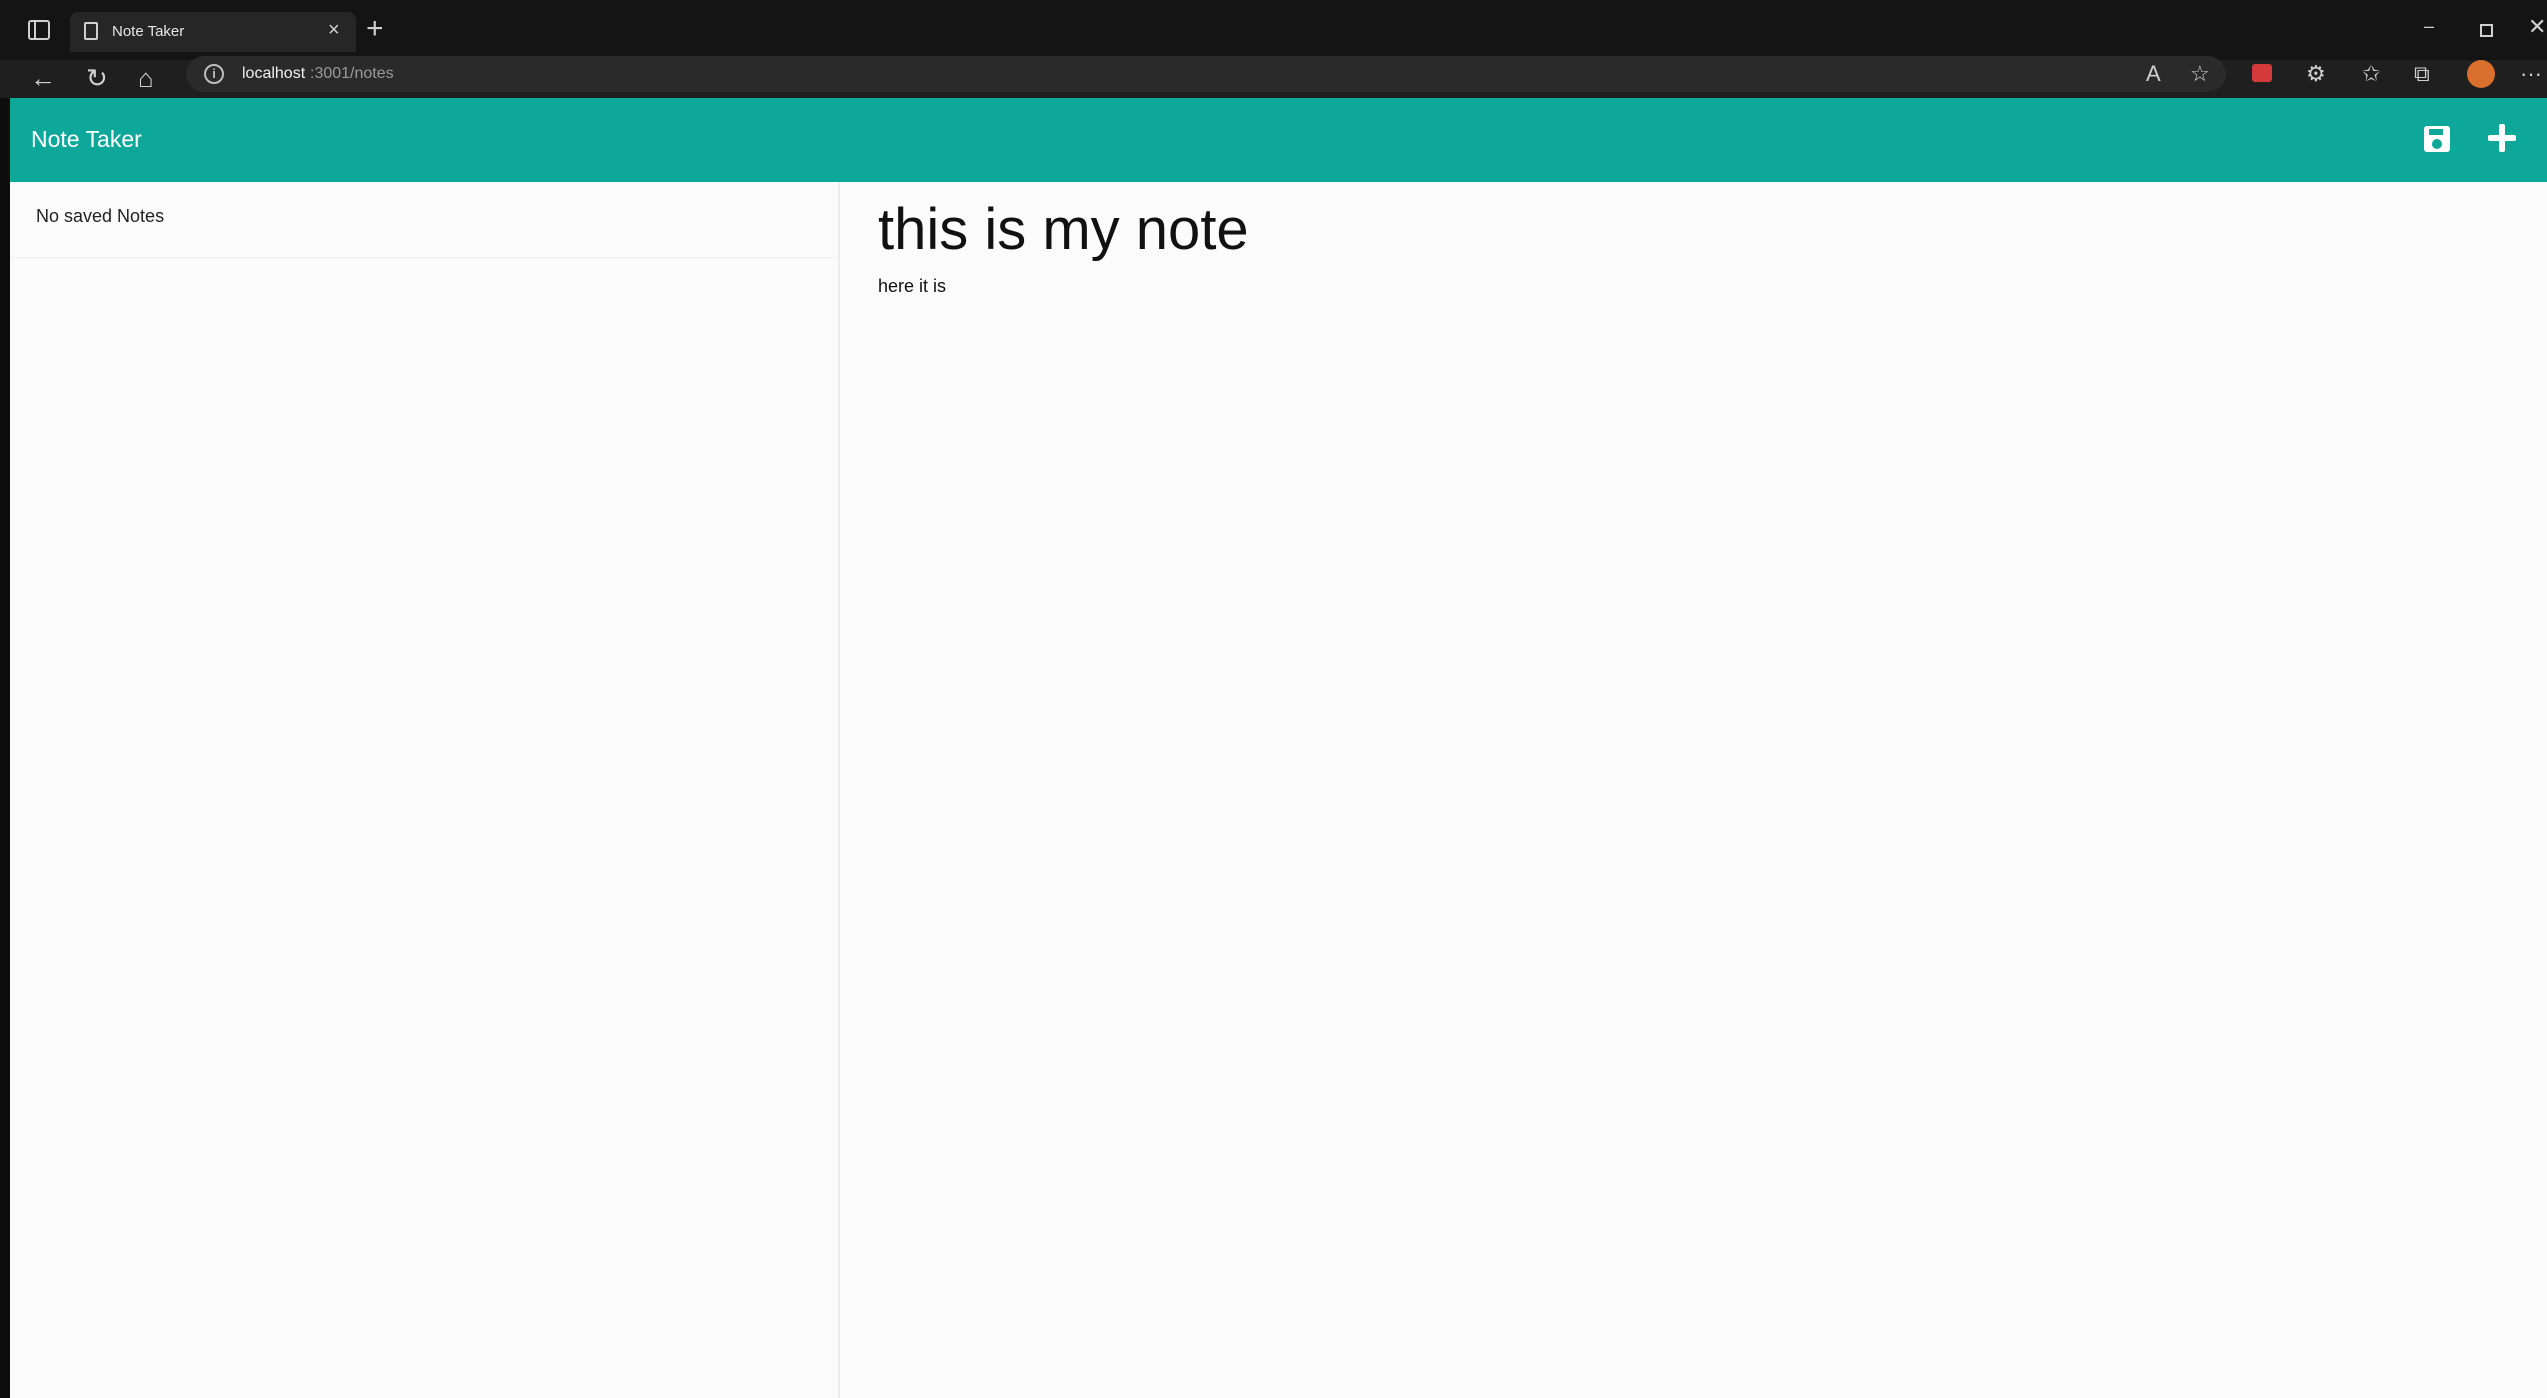 This screenshot has width=2547, height=1398. Describe the element at coordinates (2486, 30) in the screenshot. I see `maximize-icon` at that location.